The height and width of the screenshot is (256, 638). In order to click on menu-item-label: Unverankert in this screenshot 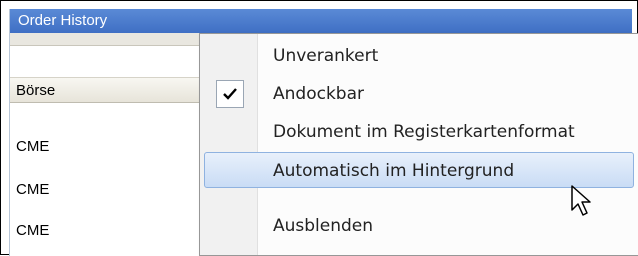, I will do `click(326, 56)`.